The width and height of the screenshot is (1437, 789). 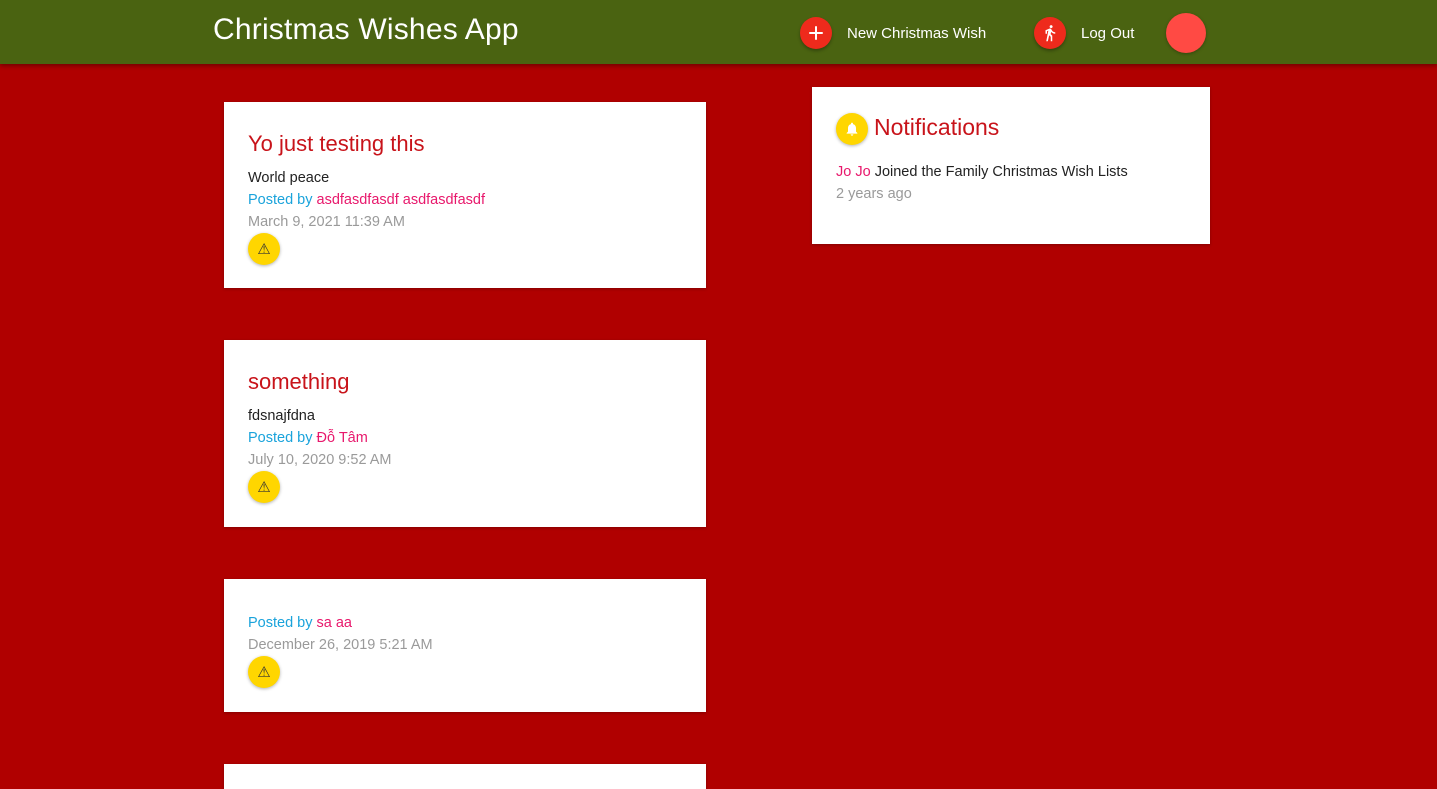 I want to click on new-wish-button: New Christmas Wish, so click(x=893, y=33).